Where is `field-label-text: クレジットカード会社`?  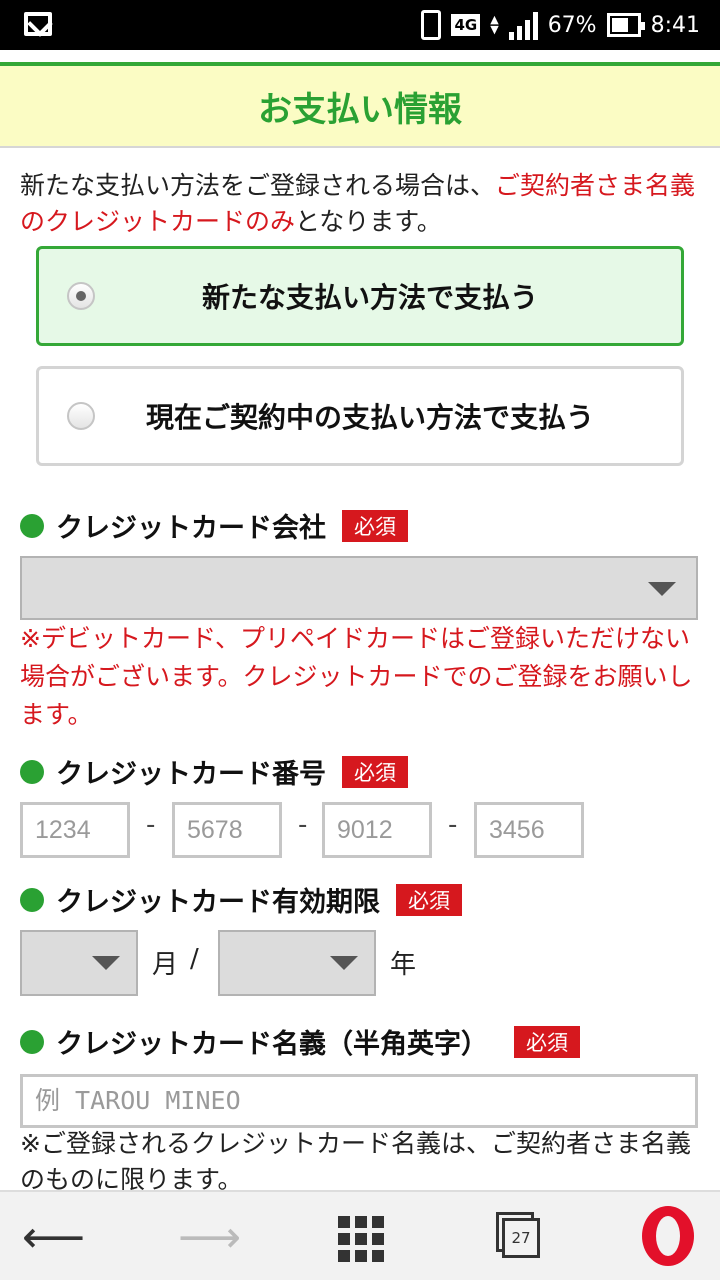
field-label-text: クレジットカード会社 is located at coordinates (191, 528).